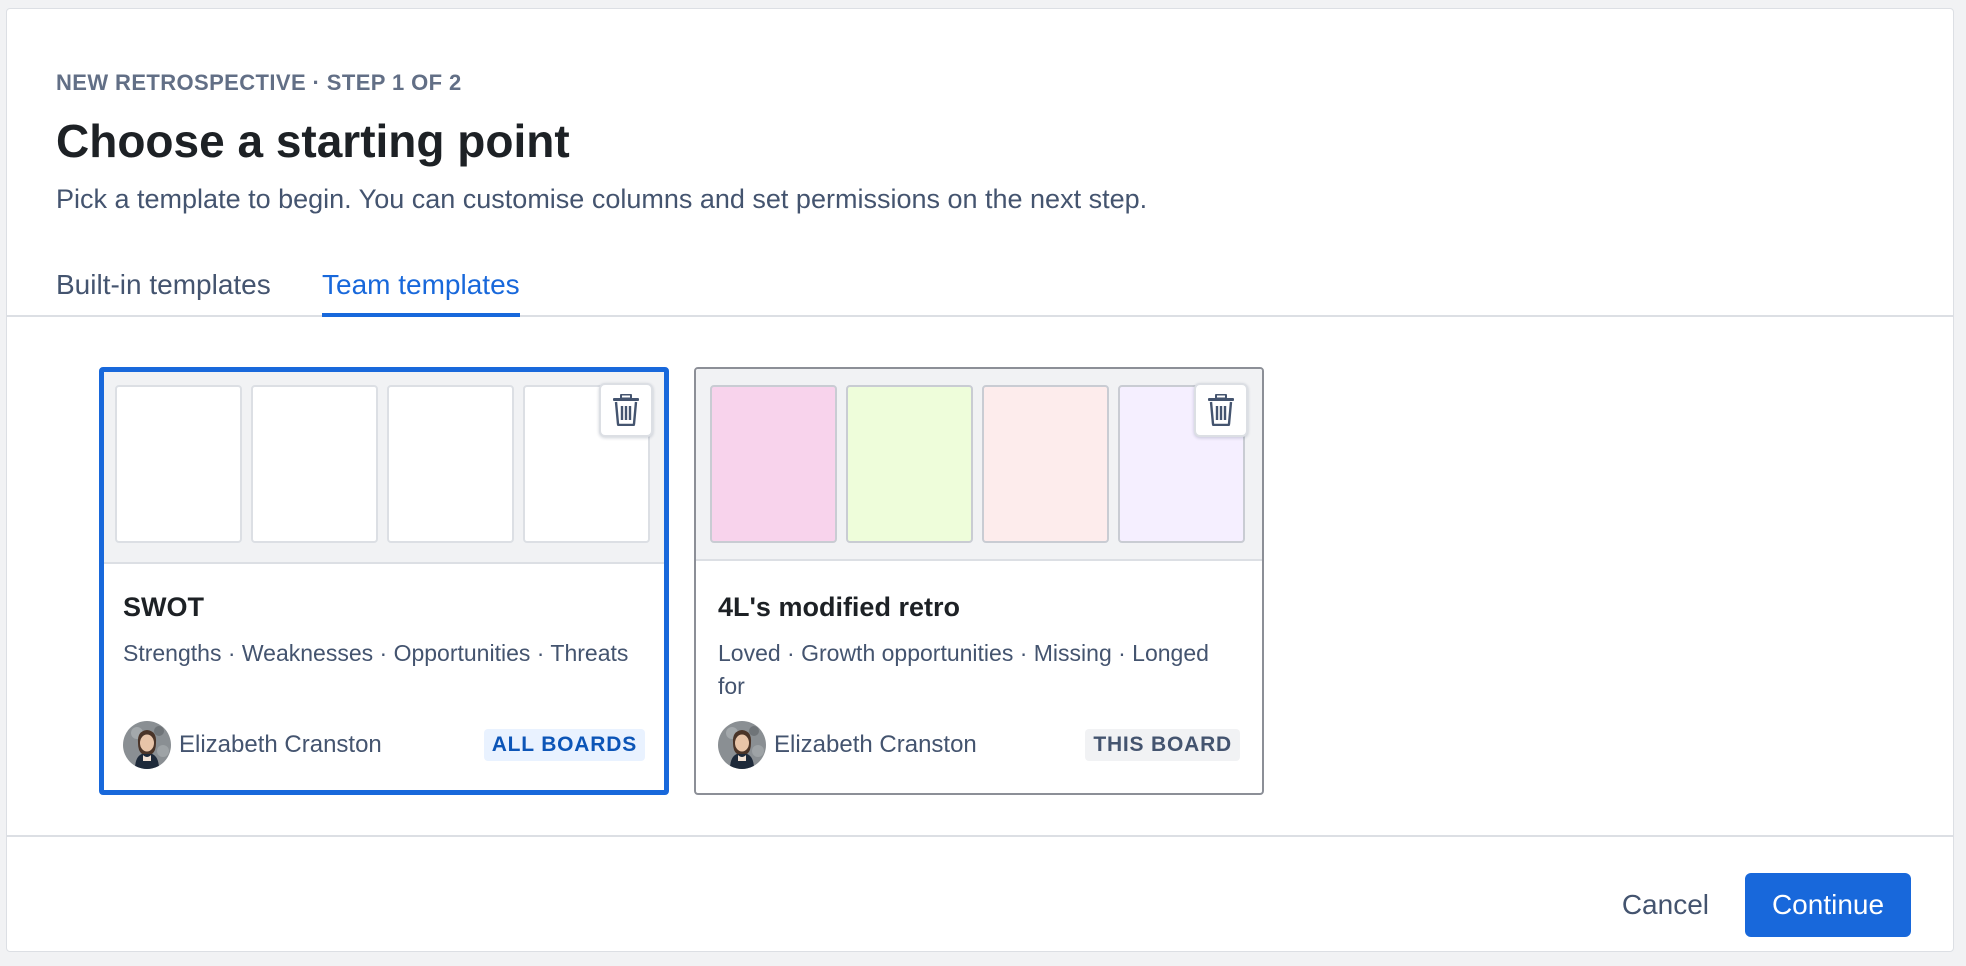  I want to click on tab-built-in-templates: Built-in templates, so click(163, 289).